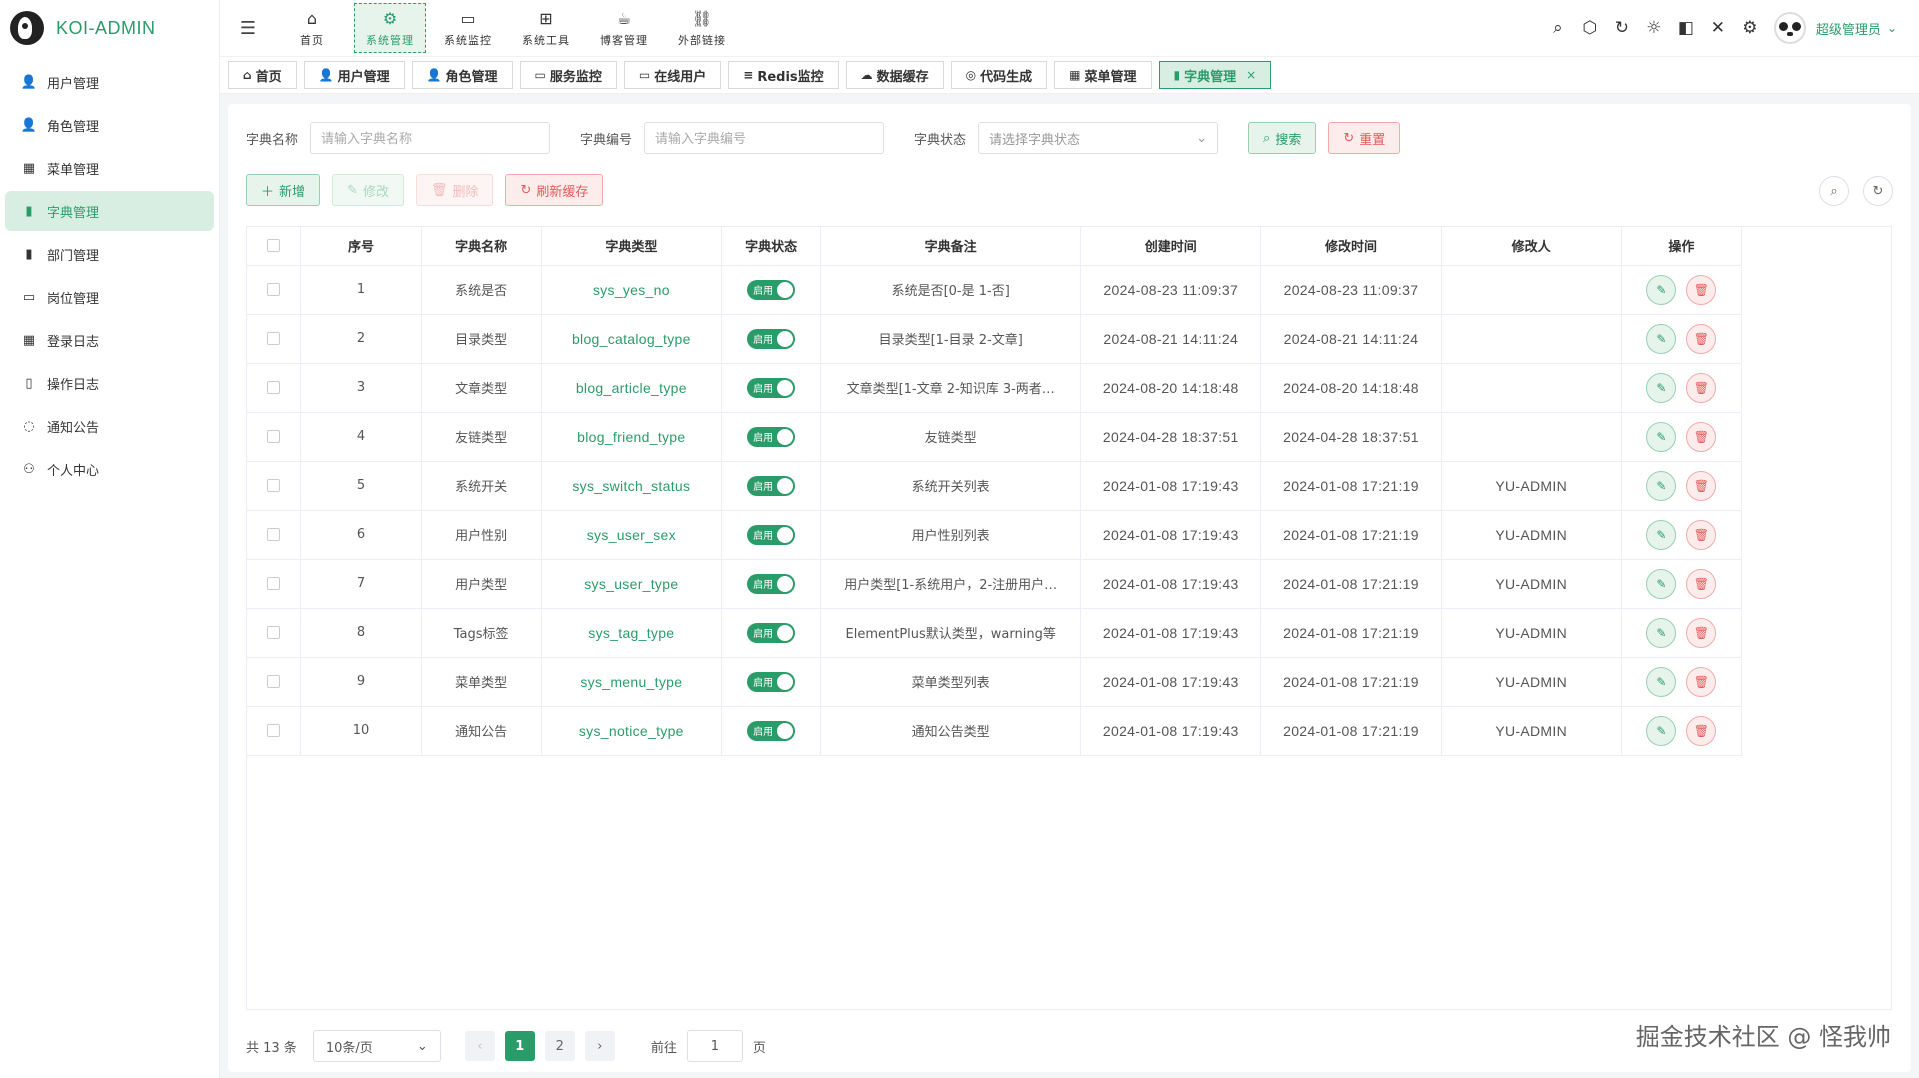 The image size is (1919, 1078). What do you see at coordinates (714, 1046) in the screenshot?
I see `goto-page-input: 1` at bounding box center [714, 1046].